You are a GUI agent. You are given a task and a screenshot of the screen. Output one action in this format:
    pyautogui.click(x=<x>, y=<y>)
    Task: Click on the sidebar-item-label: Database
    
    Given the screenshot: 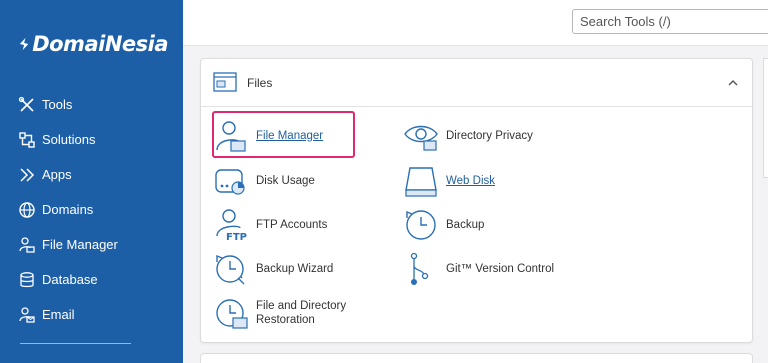 What is the action you would take?
    pyautogui.click(x=70, y=279)
    